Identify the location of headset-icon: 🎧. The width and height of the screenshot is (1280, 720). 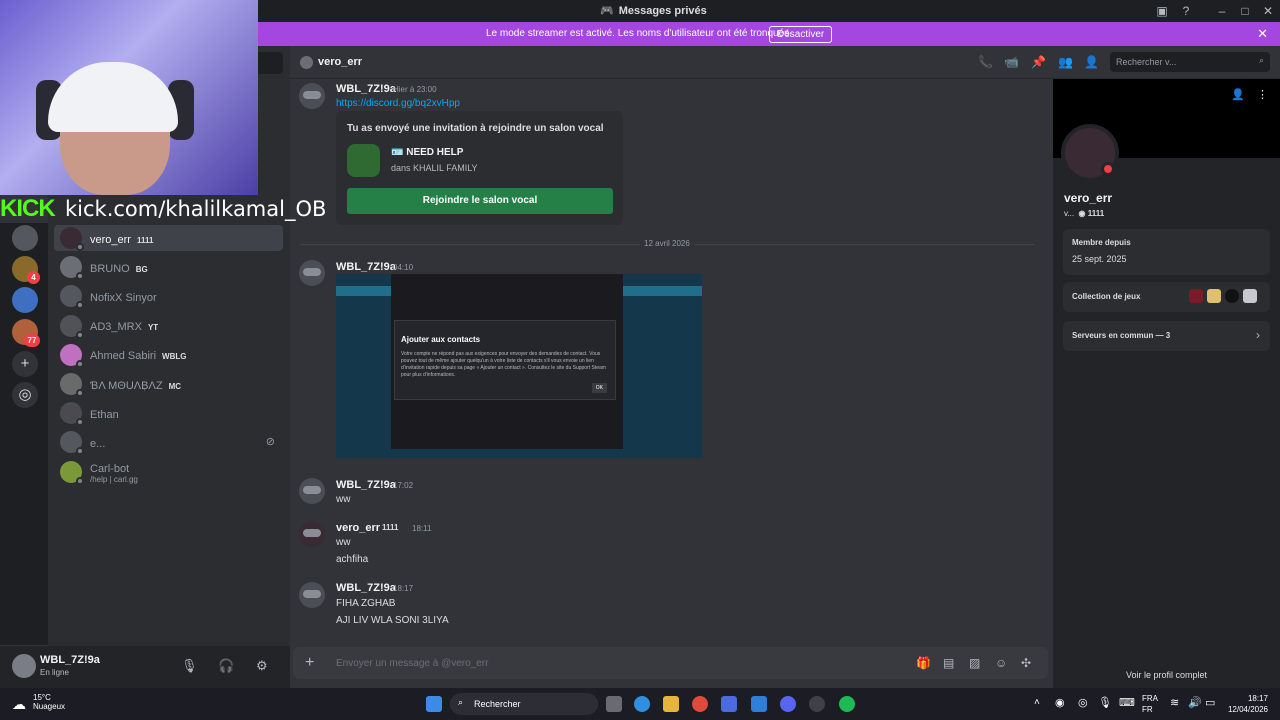
(226, 666).